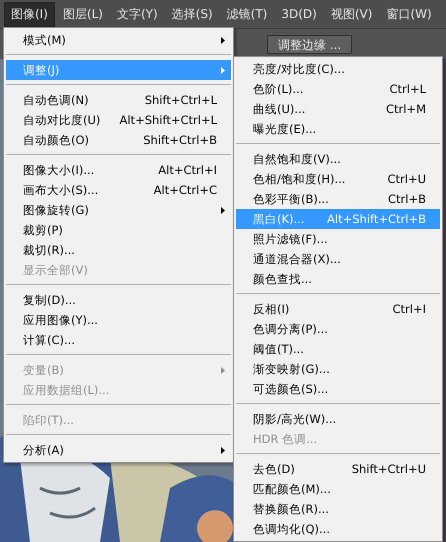  What do you see at coordinates (137, 14) in the screenshot?
I see `menu-bar-item: 文字(Y)` at bounding box center [137, 14].